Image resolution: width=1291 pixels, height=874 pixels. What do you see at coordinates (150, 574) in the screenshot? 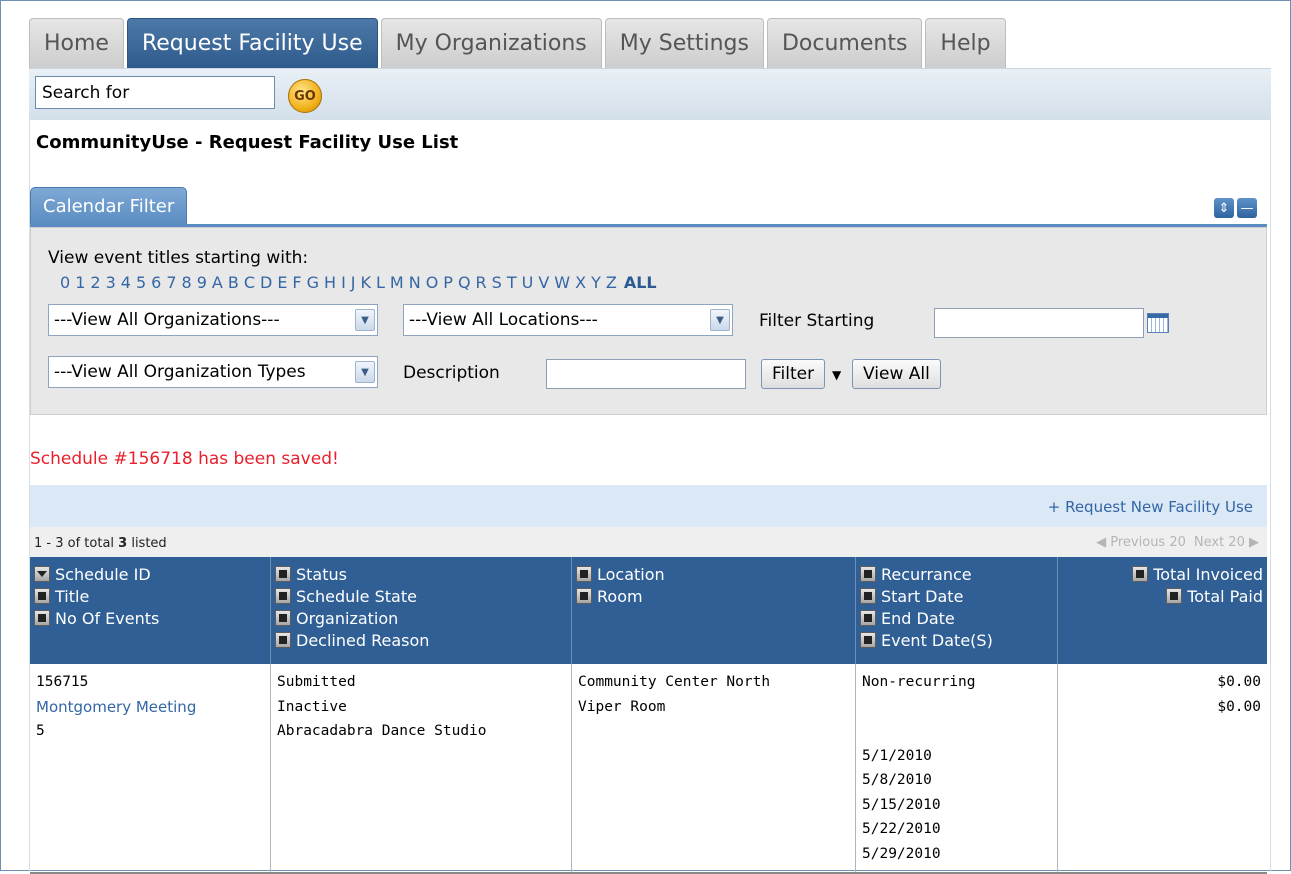
I see `sort-schedule-id: Schedule ID` at bounding box center [150, 574].